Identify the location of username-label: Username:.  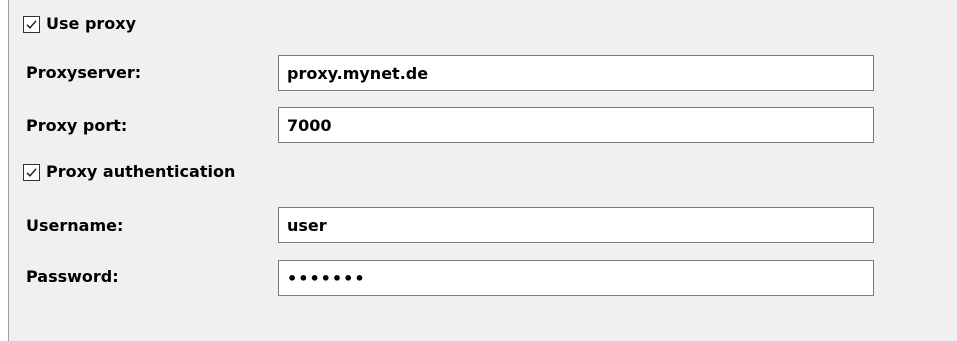
(75, 225).